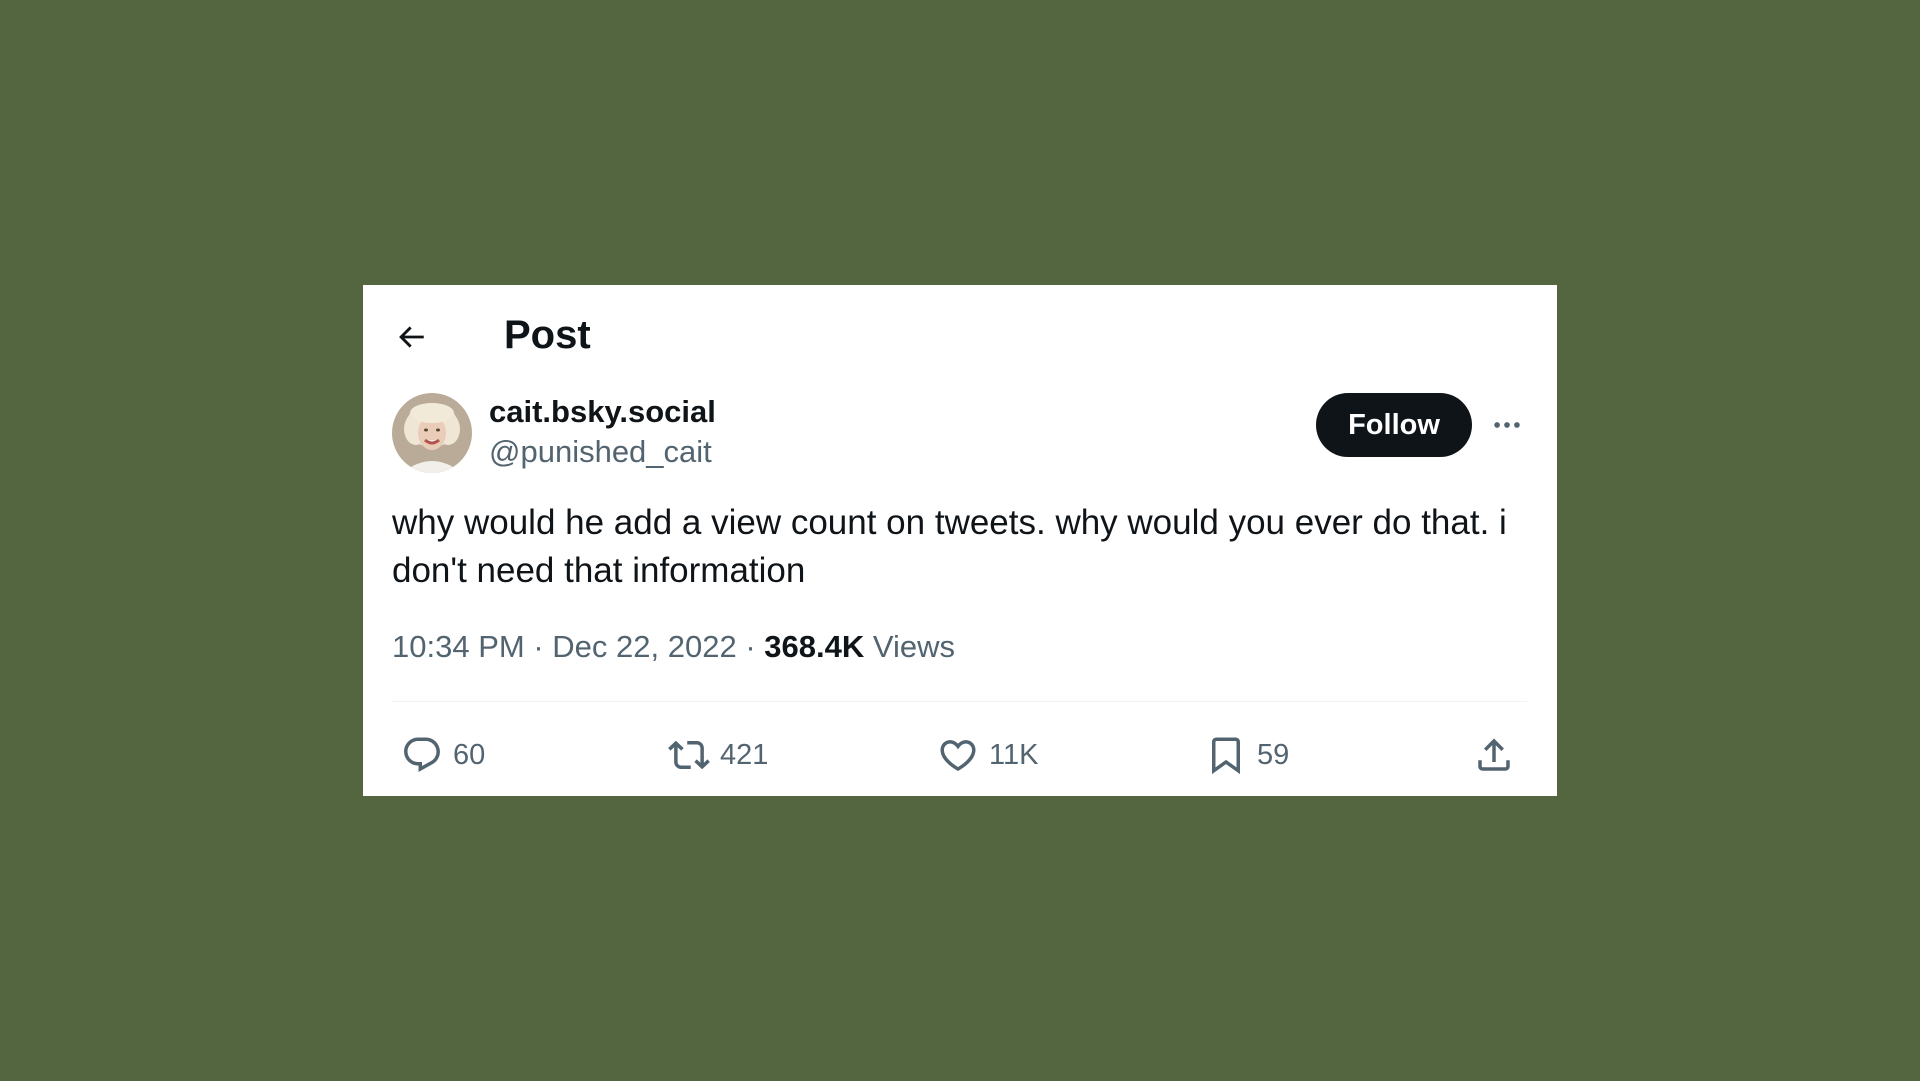  I want to click on share-button, so click(1494, 755).